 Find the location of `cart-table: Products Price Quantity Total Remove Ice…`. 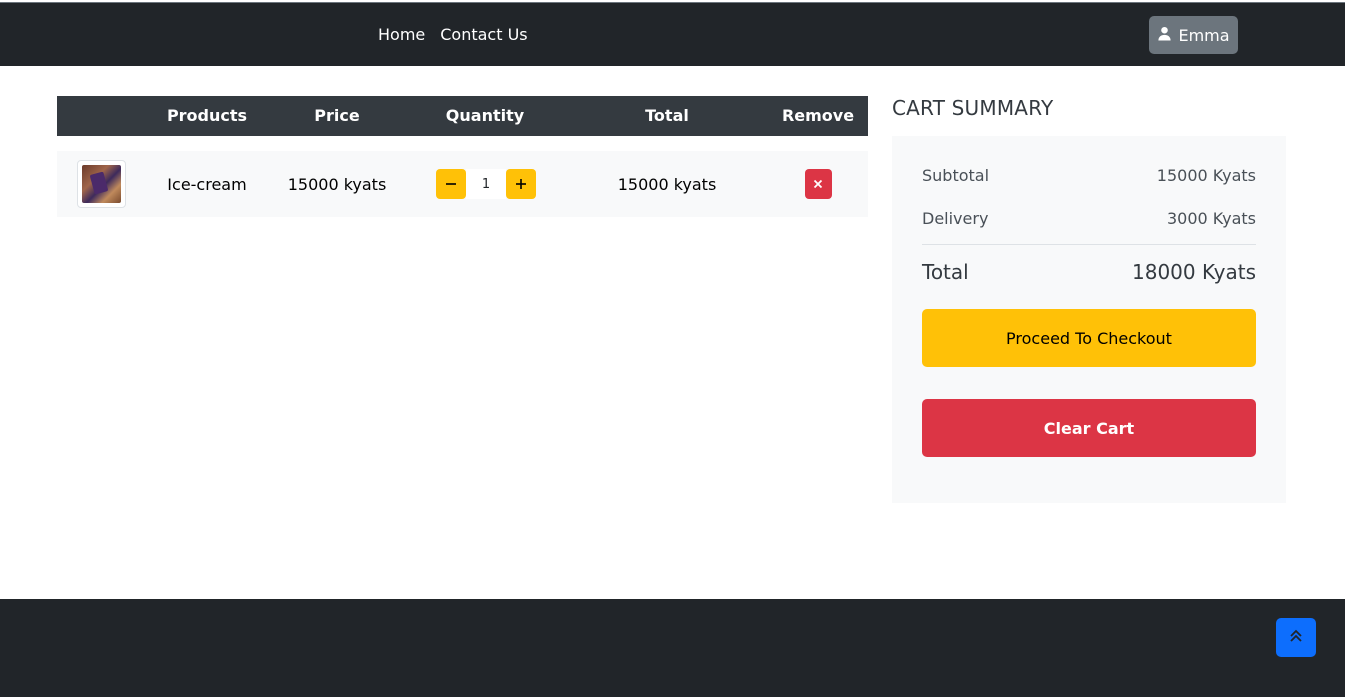

cart-table: Products Price Quantity Total Remove Ice… is located at coordinates (462, 156).